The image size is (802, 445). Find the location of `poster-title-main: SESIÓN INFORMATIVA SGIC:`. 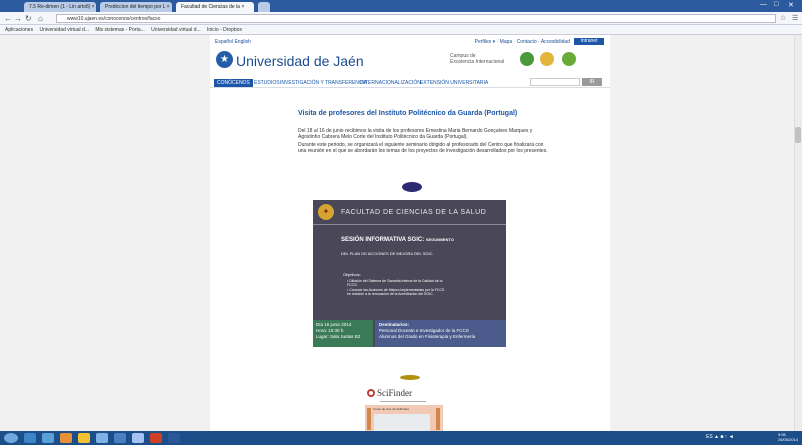

poster-title-main: SESIÓN INFORMATIVA SGIC: is located at coordinates (383, 240).